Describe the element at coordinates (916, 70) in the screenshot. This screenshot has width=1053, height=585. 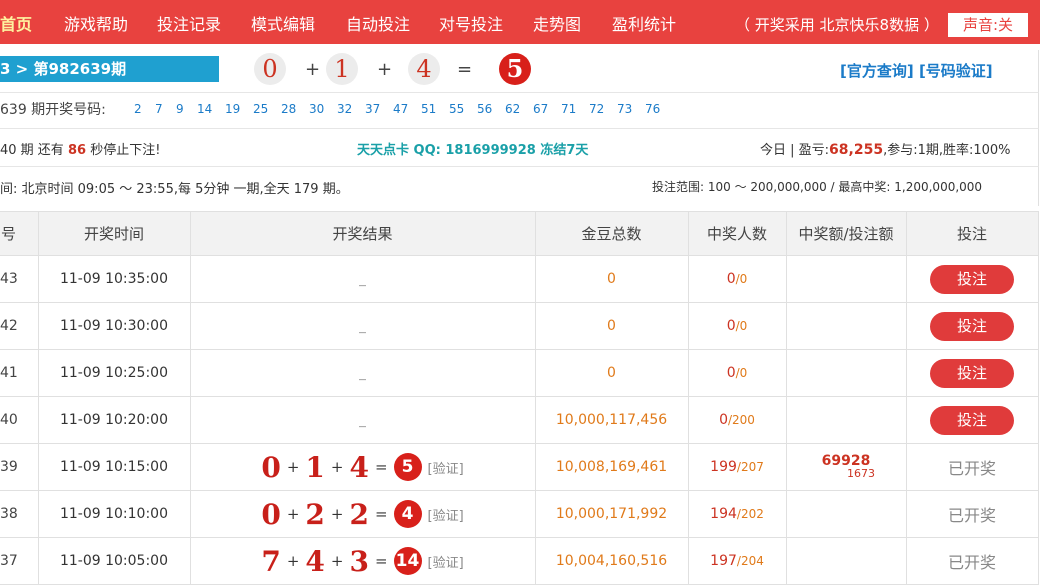
I see `top-links: [官方查询] [号码验证]` at that location.